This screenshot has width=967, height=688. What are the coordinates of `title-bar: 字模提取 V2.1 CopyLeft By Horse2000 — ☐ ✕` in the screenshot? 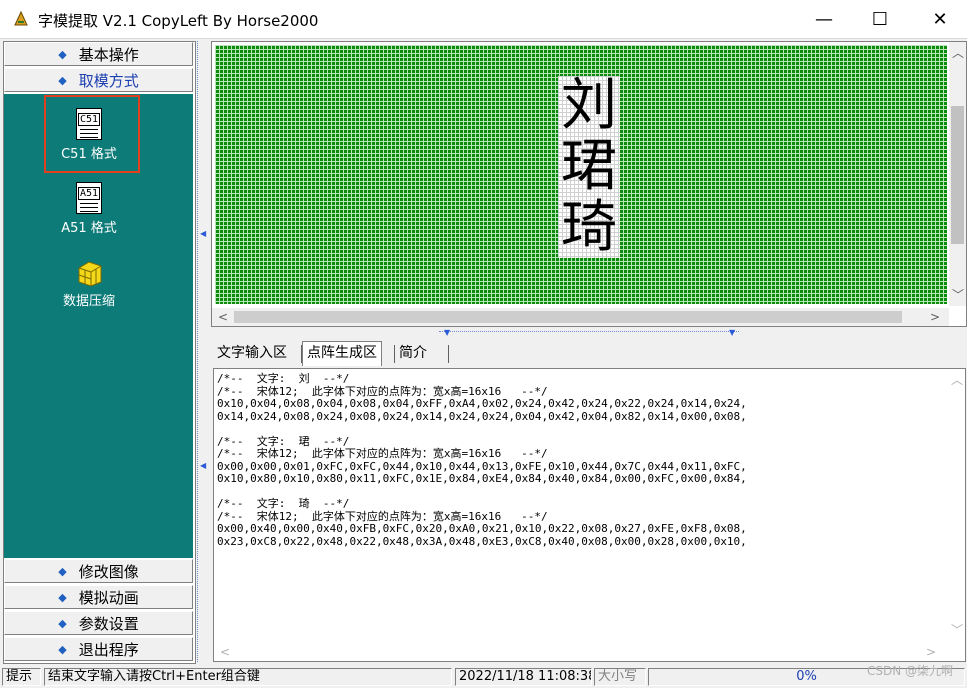 It's located at (483, 19).